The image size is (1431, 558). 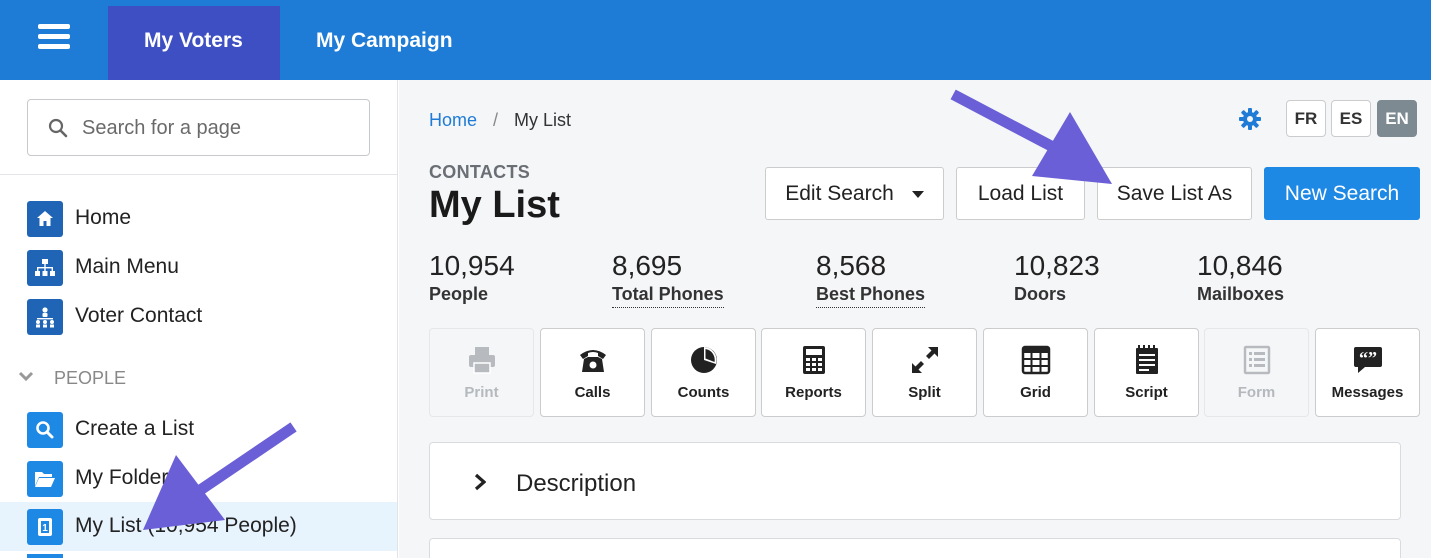 I want to click on reports-tool-button: Reports, so click(x=813, y=372).